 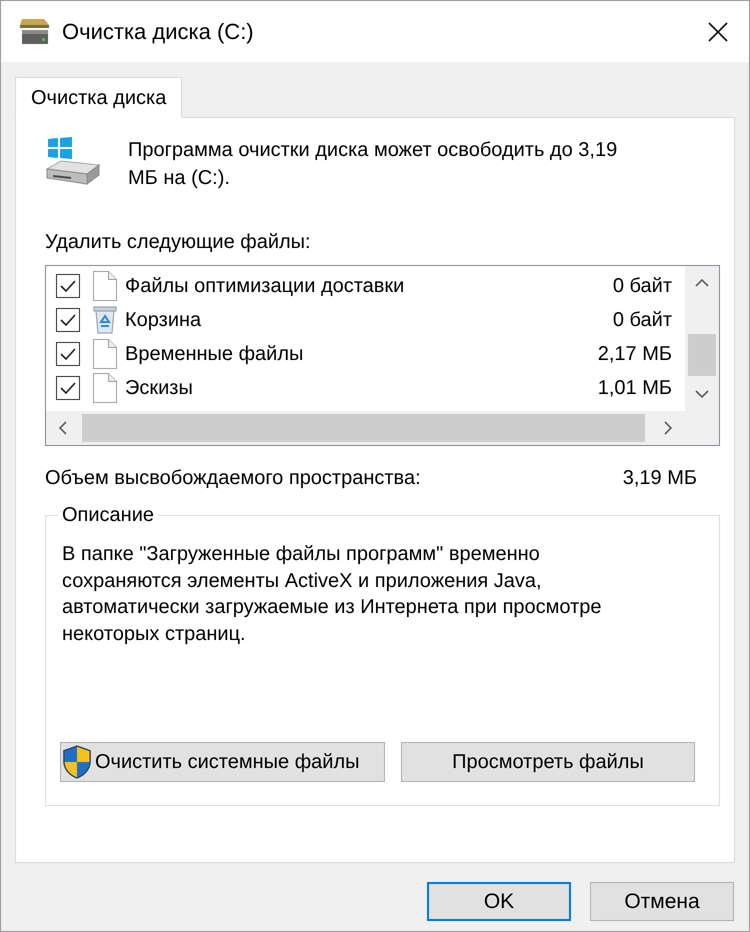 I want to click on close-icon, so click(x=718, y=32).